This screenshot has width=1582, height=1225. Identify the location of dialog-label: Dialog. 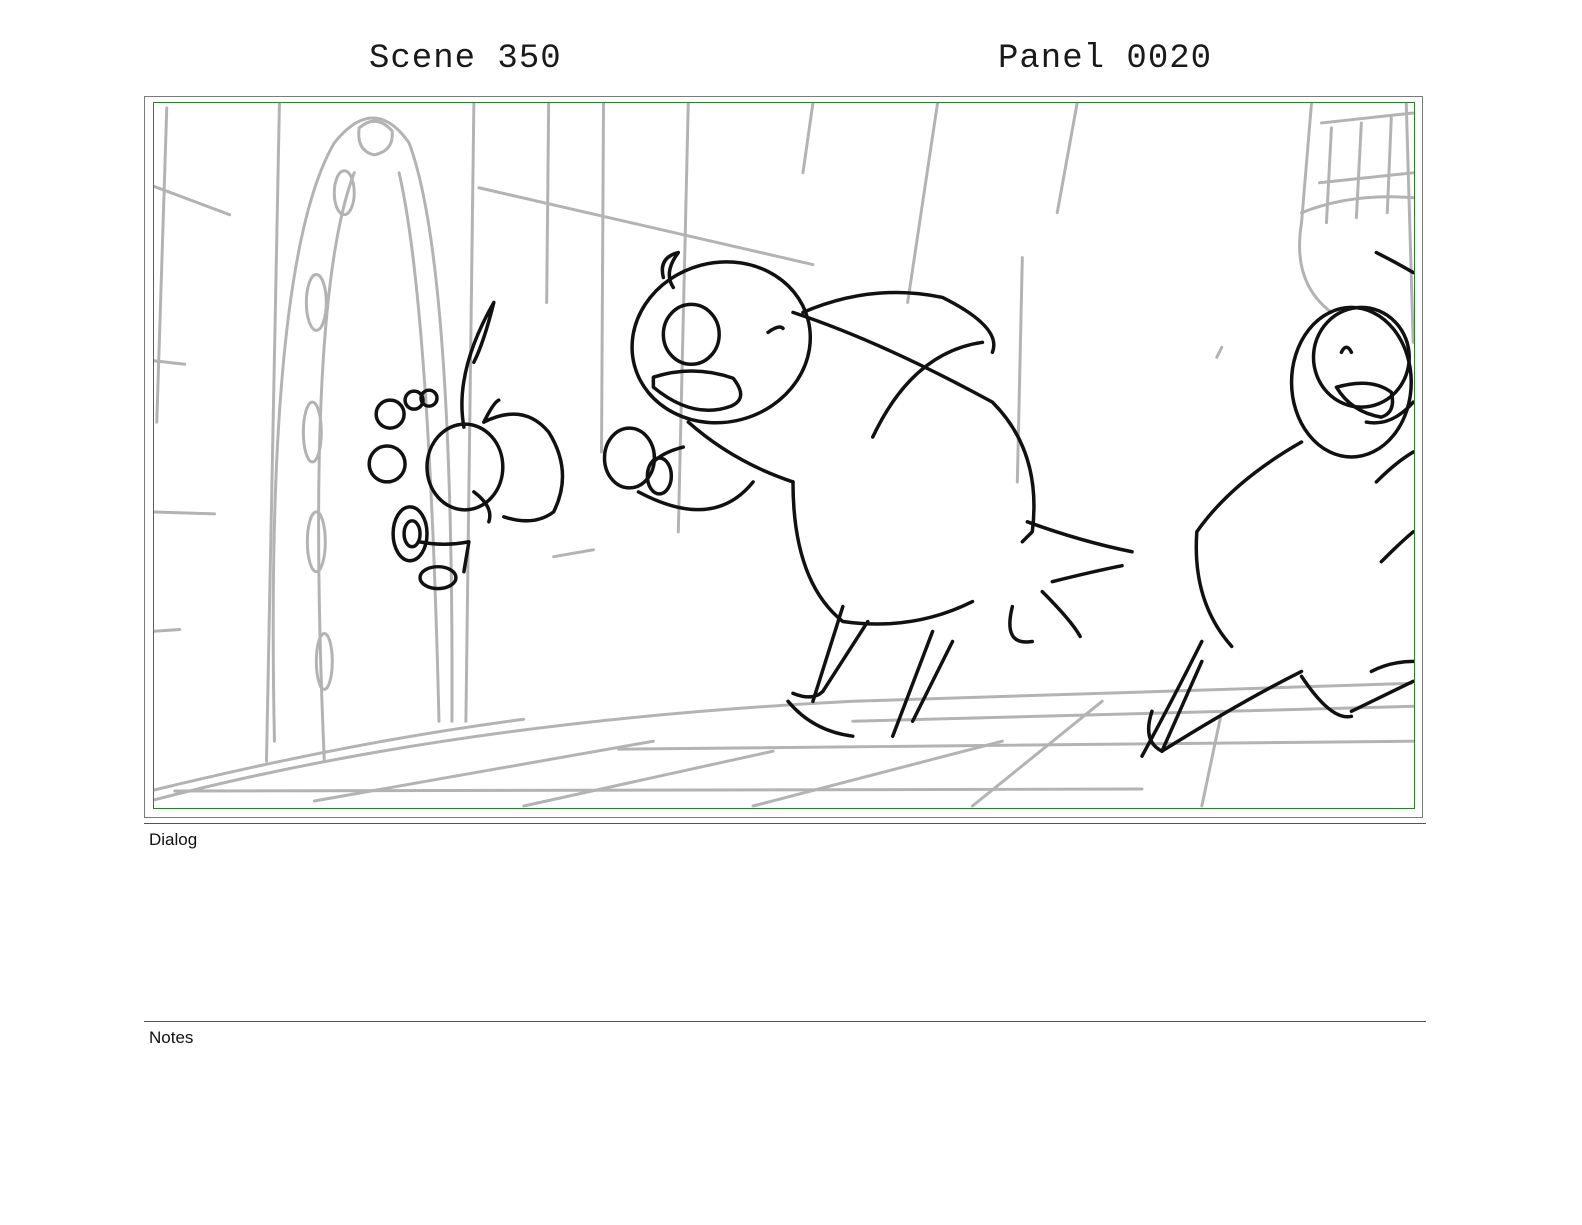
(173, 839).